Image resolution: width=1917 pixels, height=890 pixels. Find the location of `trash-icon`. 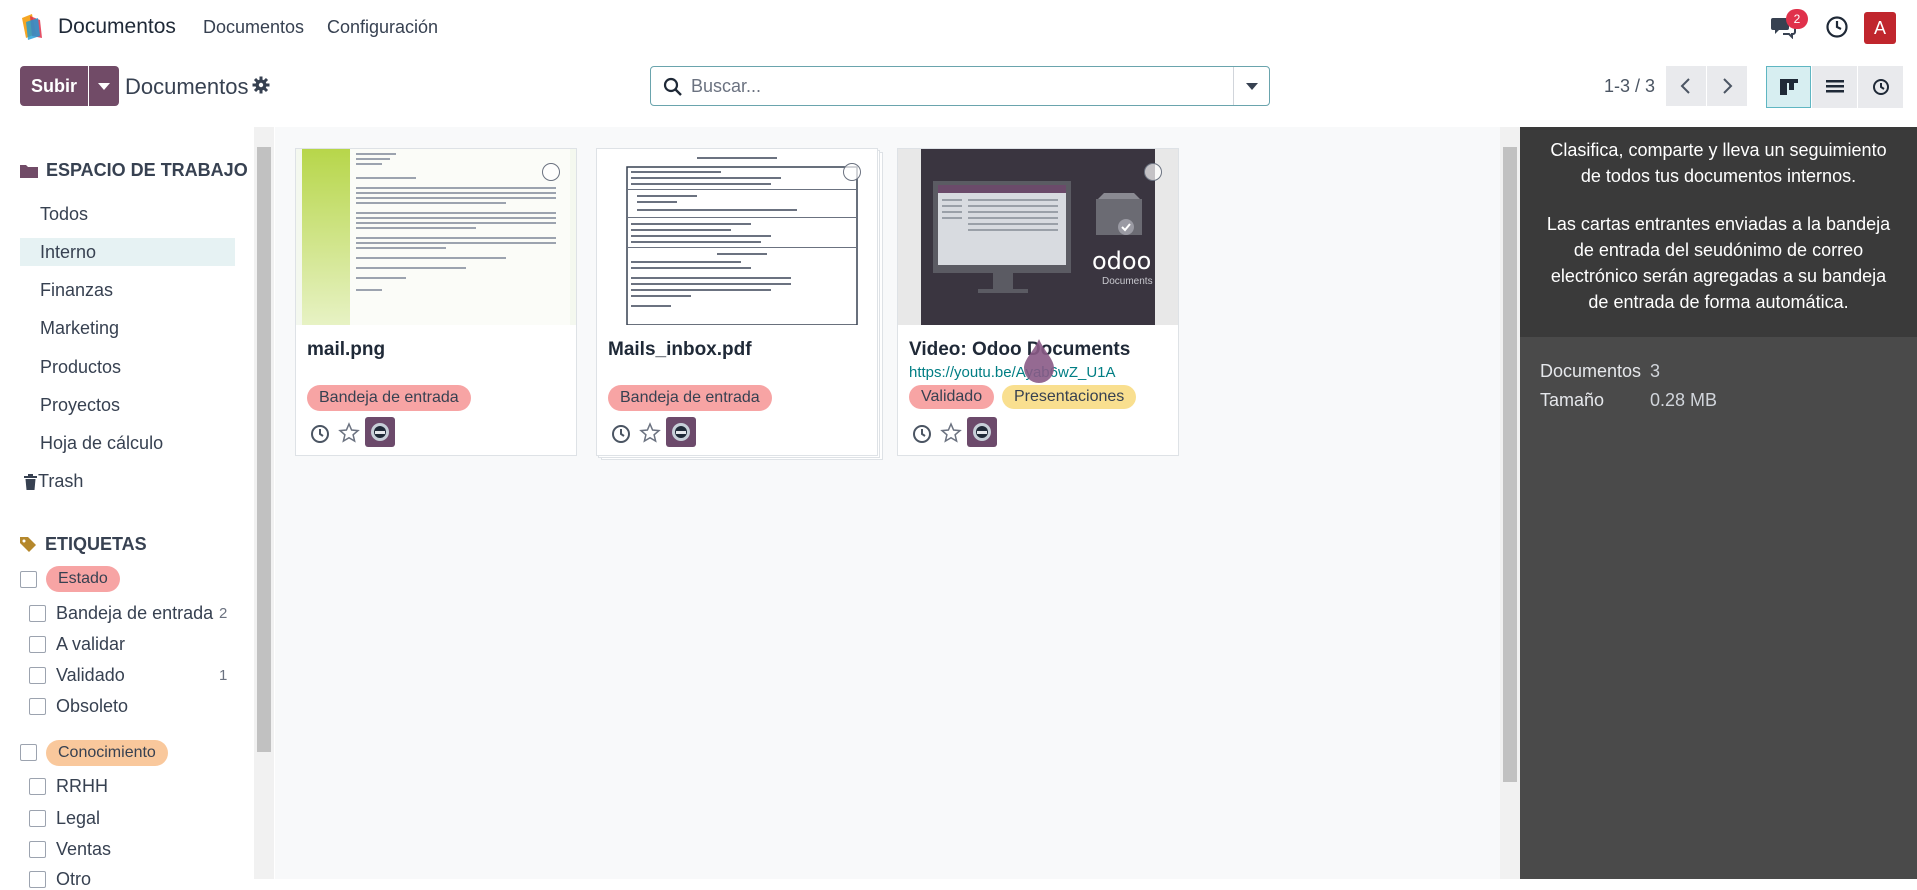

trash-icon is located at coordinates (30, 482).